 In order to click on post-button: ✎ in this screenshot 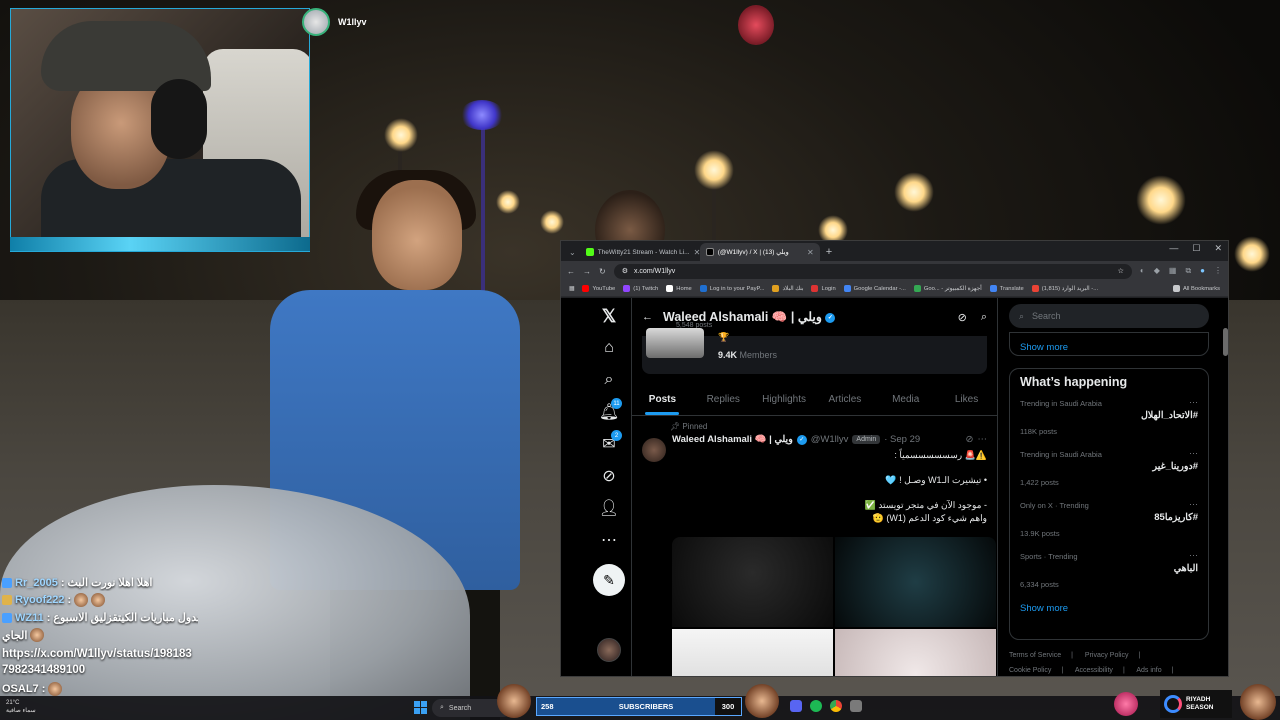, I will do `click(609, 580)`.